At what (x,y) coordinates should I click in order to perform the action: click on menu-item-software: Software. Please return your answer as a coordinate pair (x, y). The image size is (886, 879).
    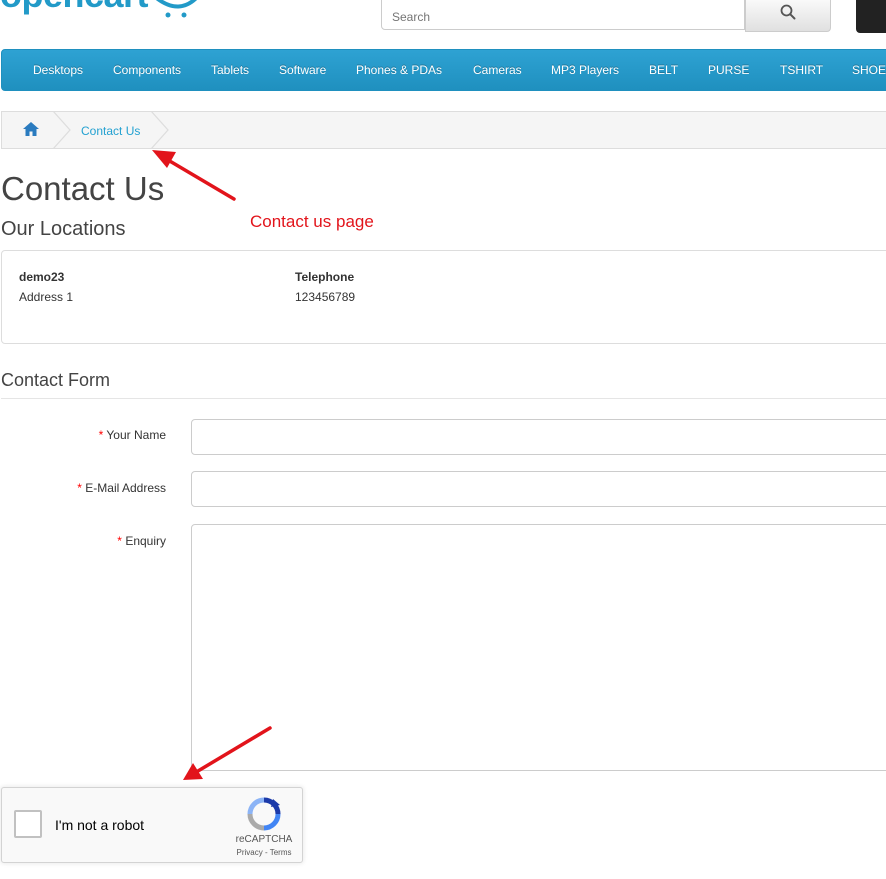
    Looking at the image, I should click on (302, 70).